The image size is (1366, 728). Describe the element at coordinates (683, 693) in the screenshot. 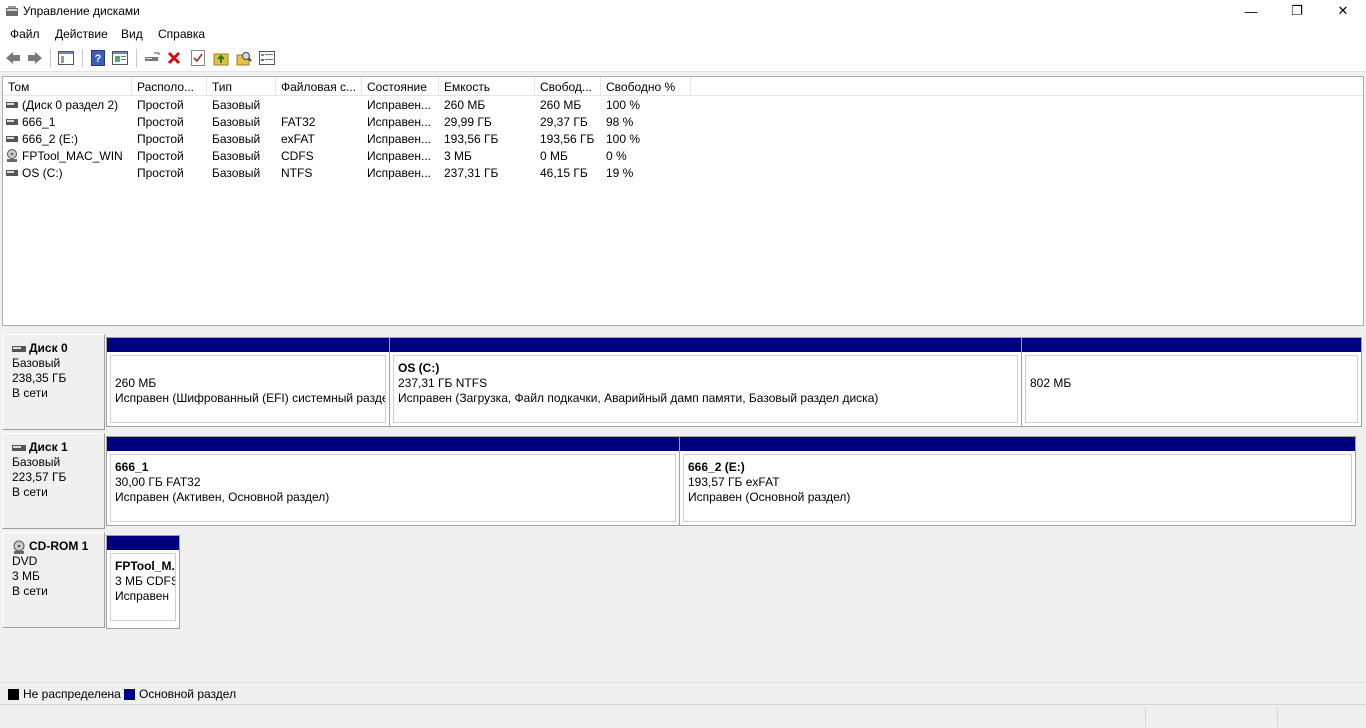

I see `legend: Не распределена Основной раздел` at that location.